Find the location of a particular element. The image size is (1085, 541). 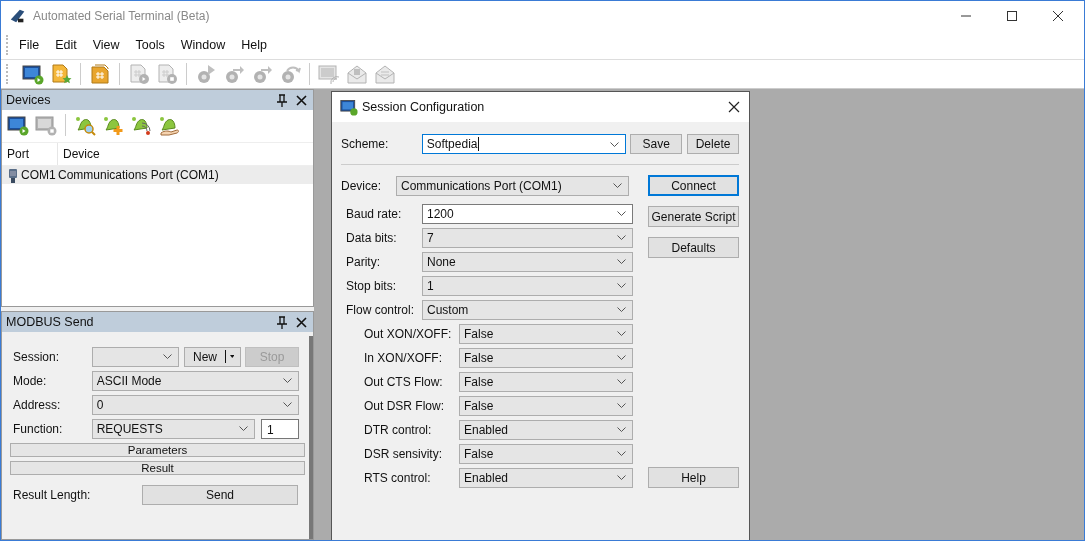

send-button: Send is located at coordinates (220, 494).